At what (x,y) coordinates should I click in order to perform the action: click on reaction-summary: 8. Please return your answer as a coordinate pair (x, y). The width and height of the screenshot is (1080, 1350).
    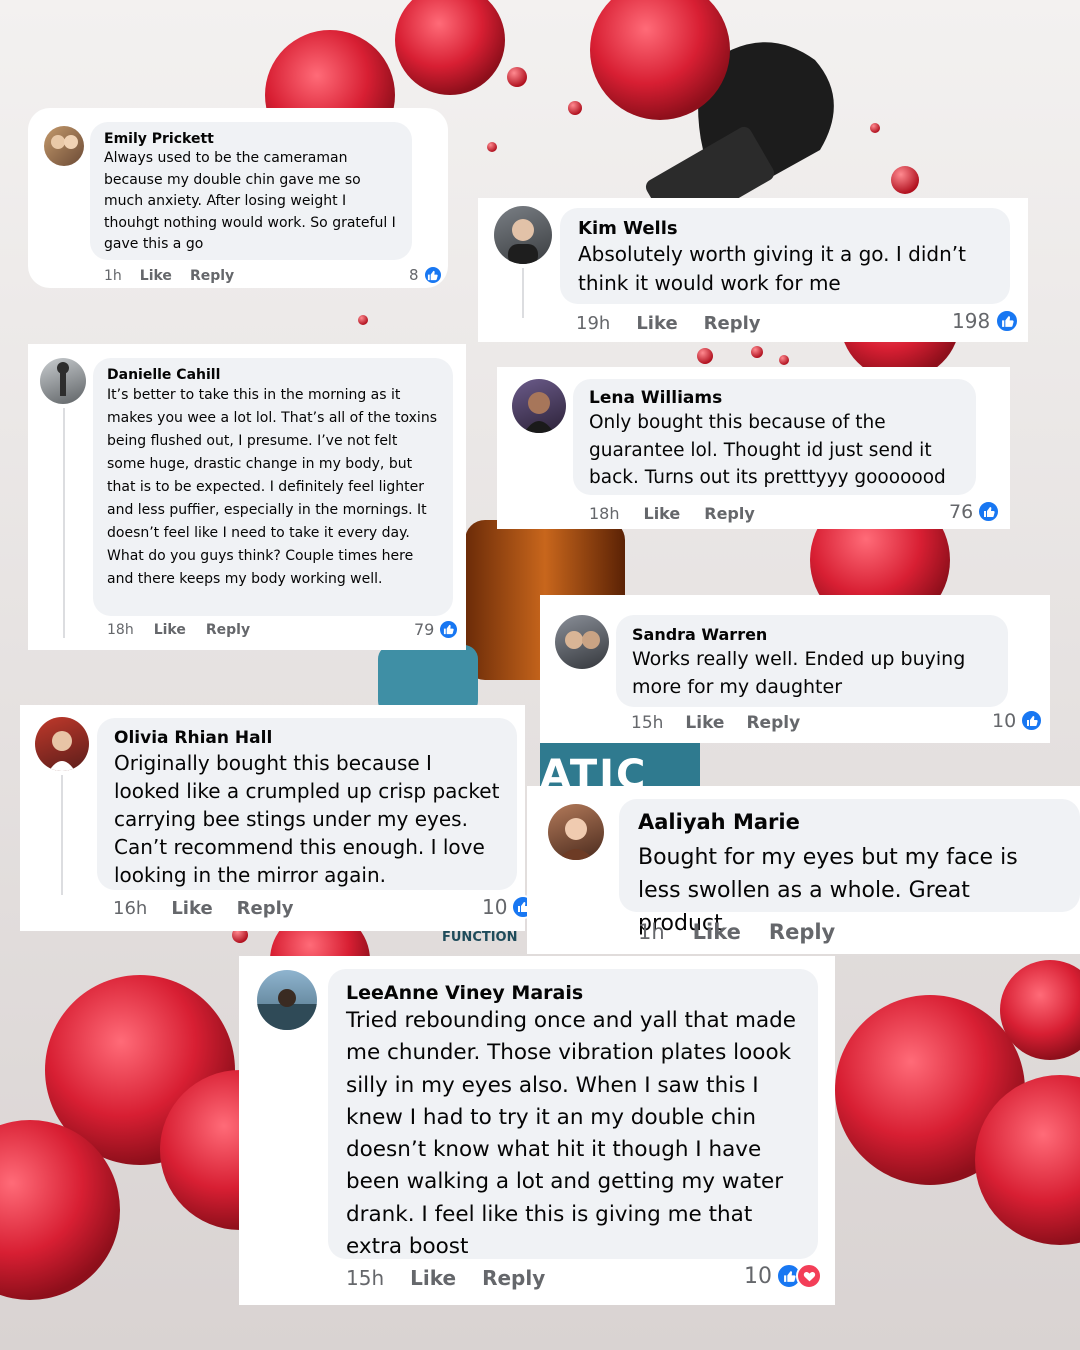
    Looking at the image, I should click on (426, 275).